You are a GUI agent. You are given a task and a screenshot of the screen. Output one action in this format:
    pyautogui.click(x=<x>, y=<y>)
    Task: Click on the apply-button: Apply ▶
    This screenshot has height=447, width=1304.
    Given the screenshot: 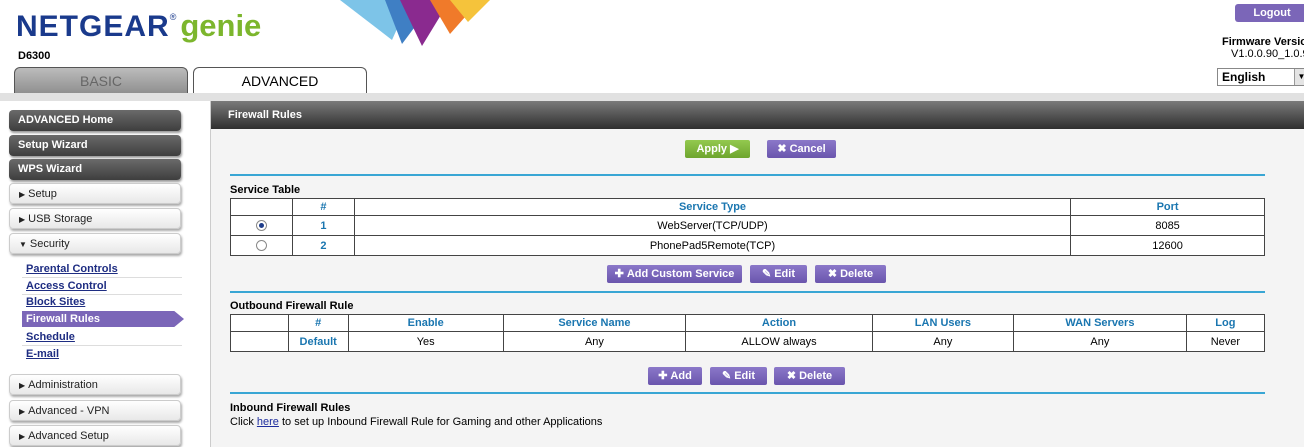 What is the action you would take?
    pyautogui.click(x=717, y=149)
    